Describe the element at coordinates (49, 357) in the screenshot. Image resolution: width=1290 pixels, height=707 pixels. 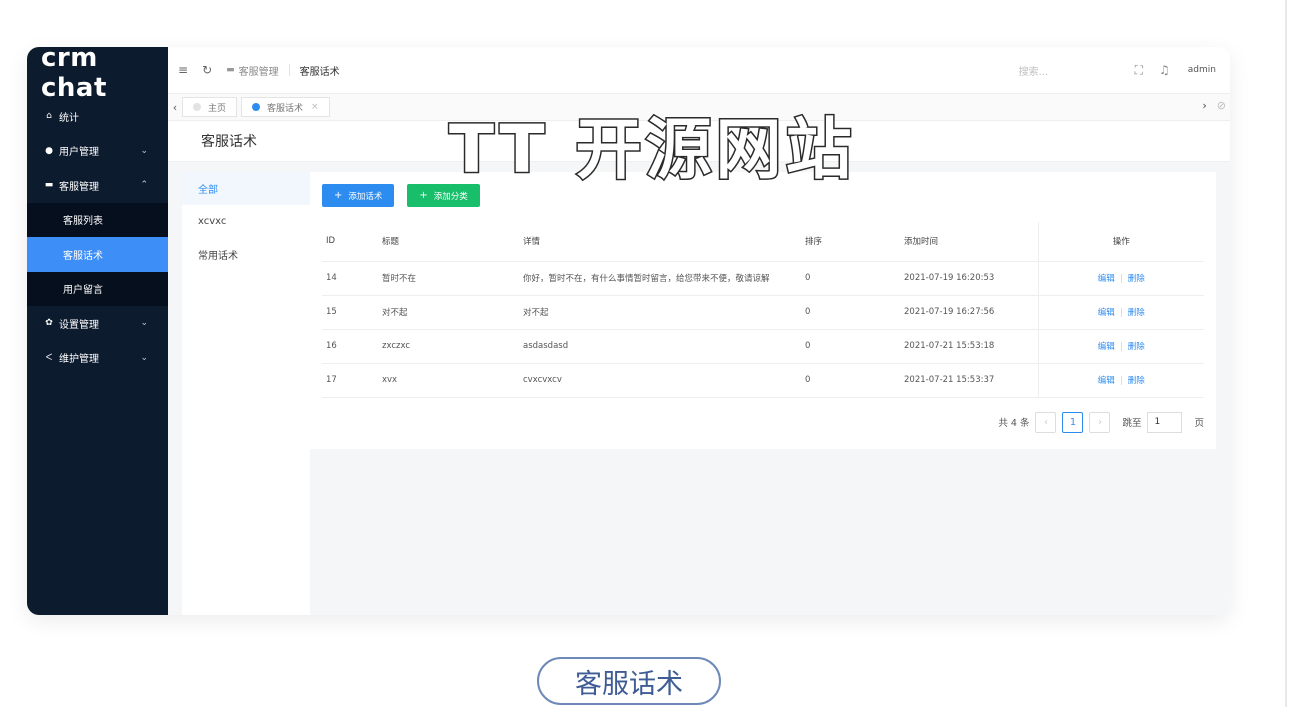
I see `wrench-icon: ᐸ` at that location.